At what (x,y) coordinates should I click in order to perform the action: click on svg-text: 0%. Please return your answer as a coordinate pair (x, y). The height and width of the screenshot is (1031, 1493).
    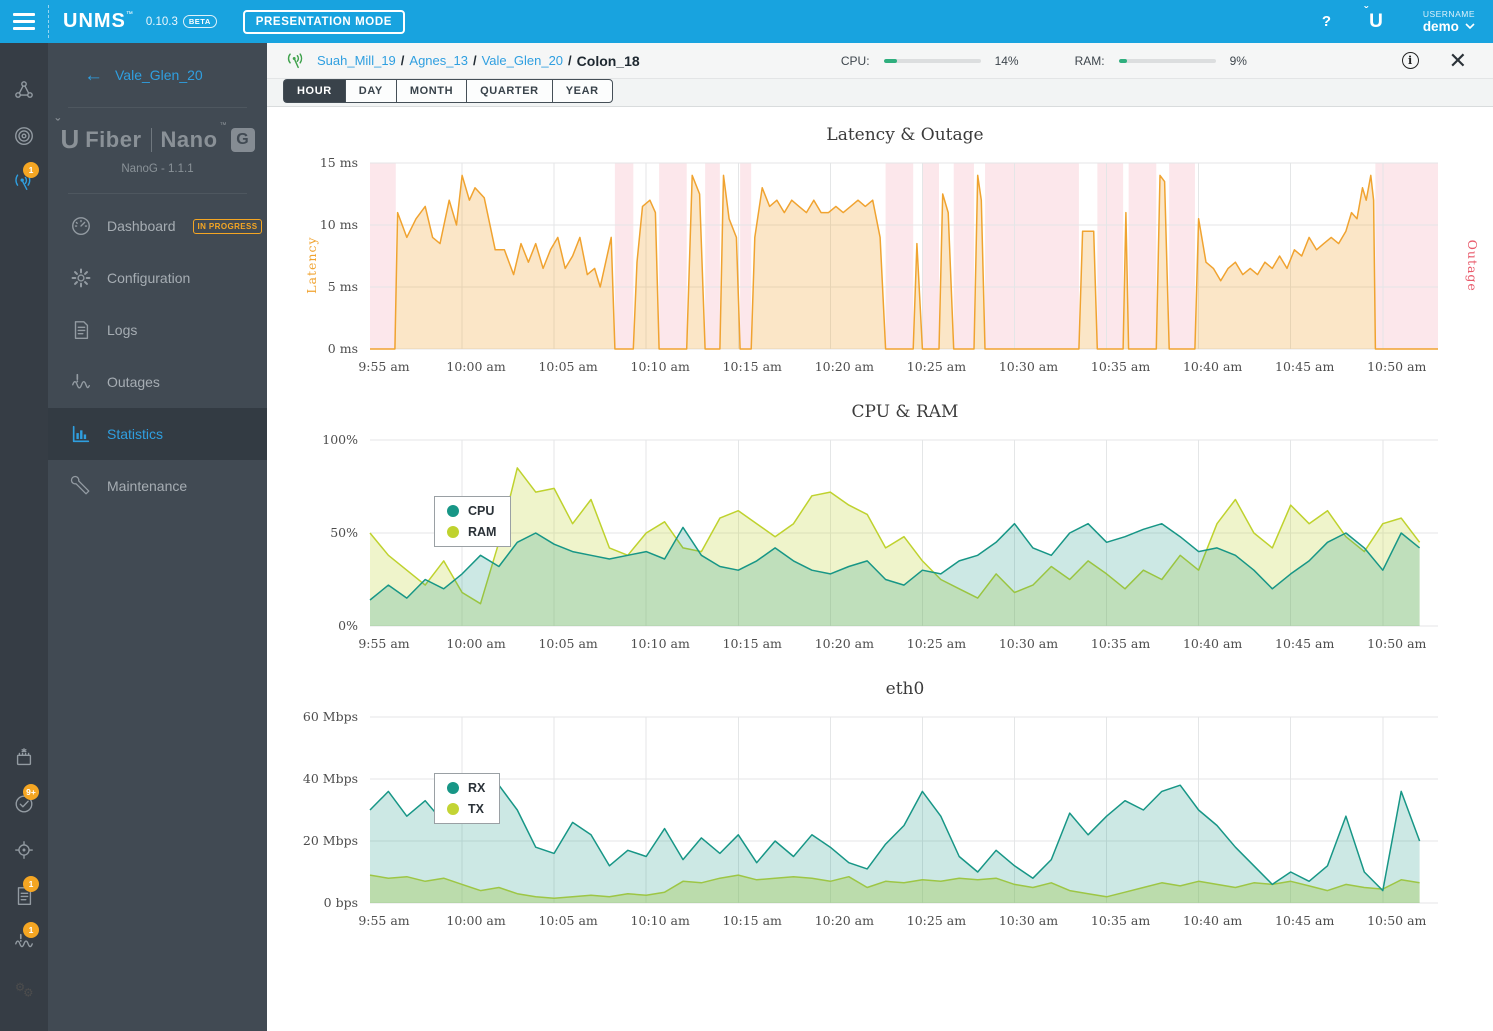
    Looking at the image, I should click on (348, 625).